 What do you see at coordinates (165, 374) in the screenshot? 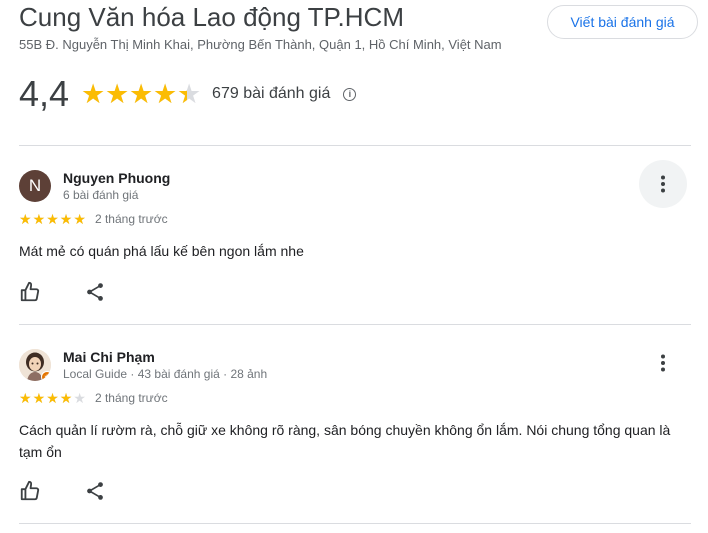
I see `review-author-meta: Local Guide · 43 bài đánh giá · 28 ảnh` at bounding box center [165, 374].